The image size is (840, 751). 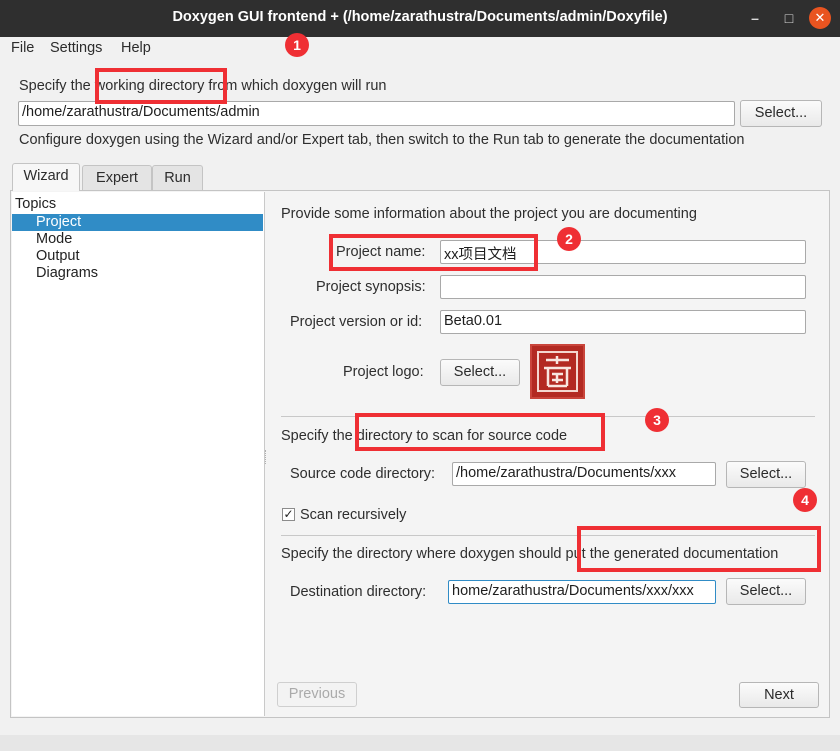 What do you see at coordinates (317, 694) in the screenshot?
I see `previous-button: Previous` at bounding box center [317, 694].